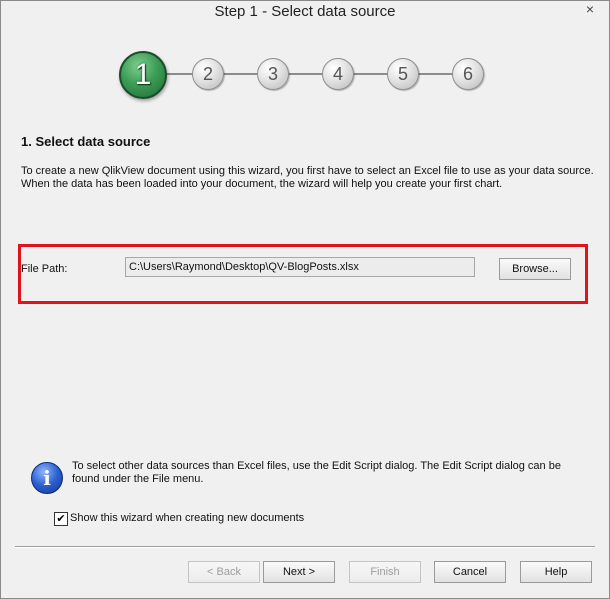  Describe the element at coordinates (273, 74) in the screenshot. I see `step-3: 3` at that location.